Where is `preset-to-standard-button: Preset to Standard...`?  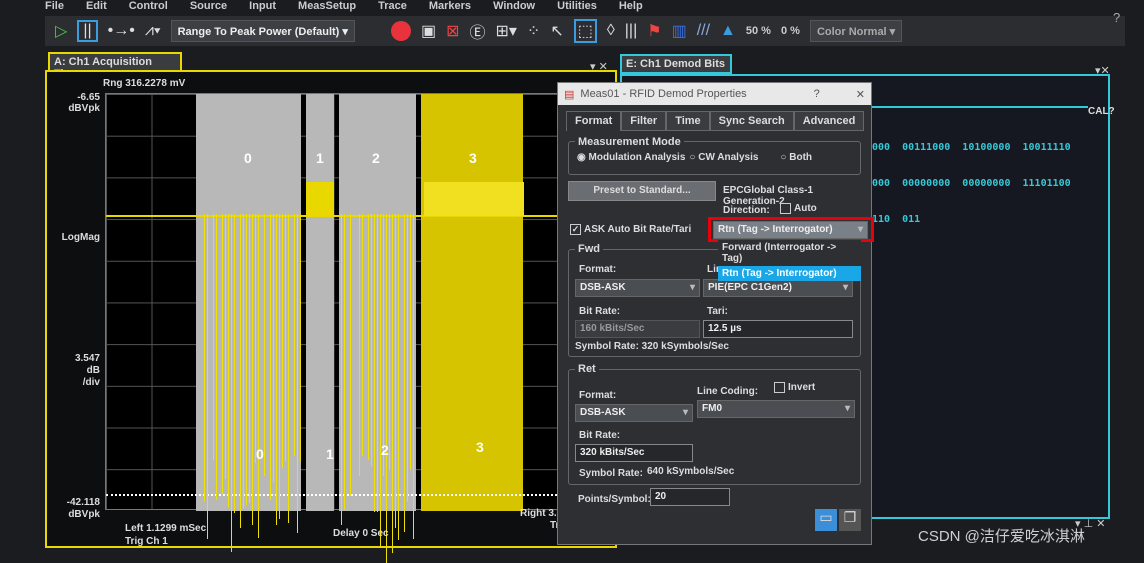
preset-to-standard-button: Preset to Standard... is located at coordinates (642, 191).